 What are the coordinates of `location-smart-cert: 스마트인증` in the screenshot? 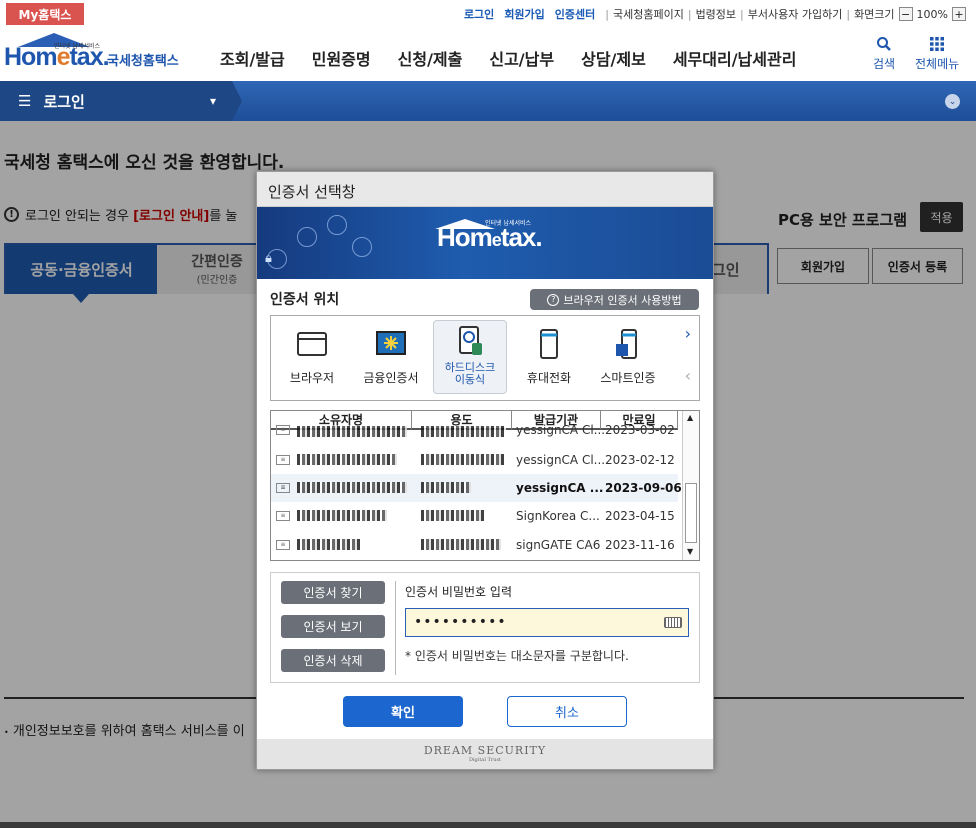 It's located at (628, 357).